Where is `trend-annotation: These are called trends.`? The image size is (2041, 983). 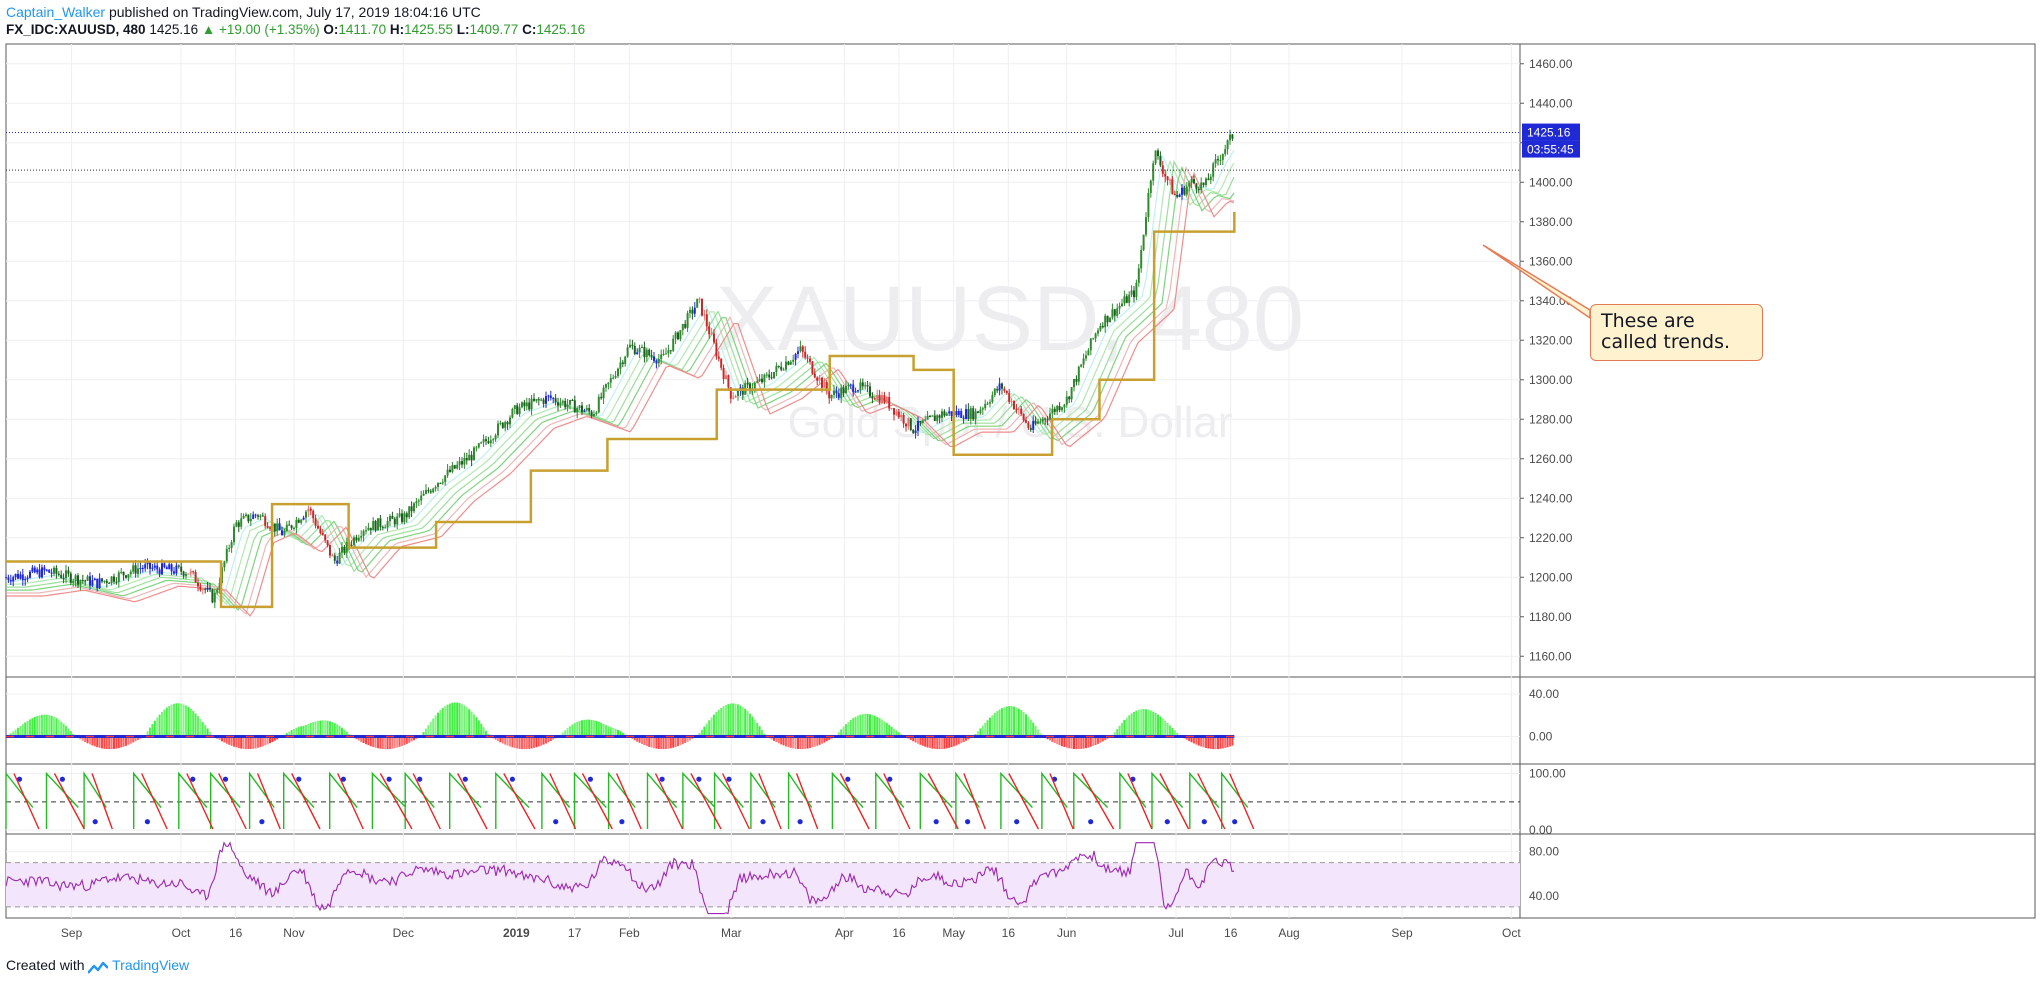
trend-annotation: These are called trends. is located at coordinates (1676, 332).